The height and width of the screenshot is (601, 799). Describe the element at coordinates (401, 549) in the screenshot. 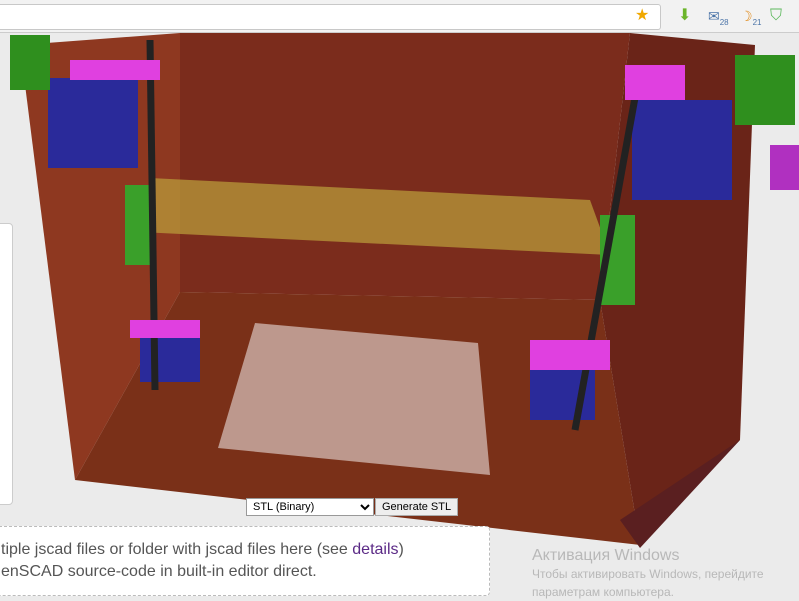

I see `drop-text-suffix: )` at that location.